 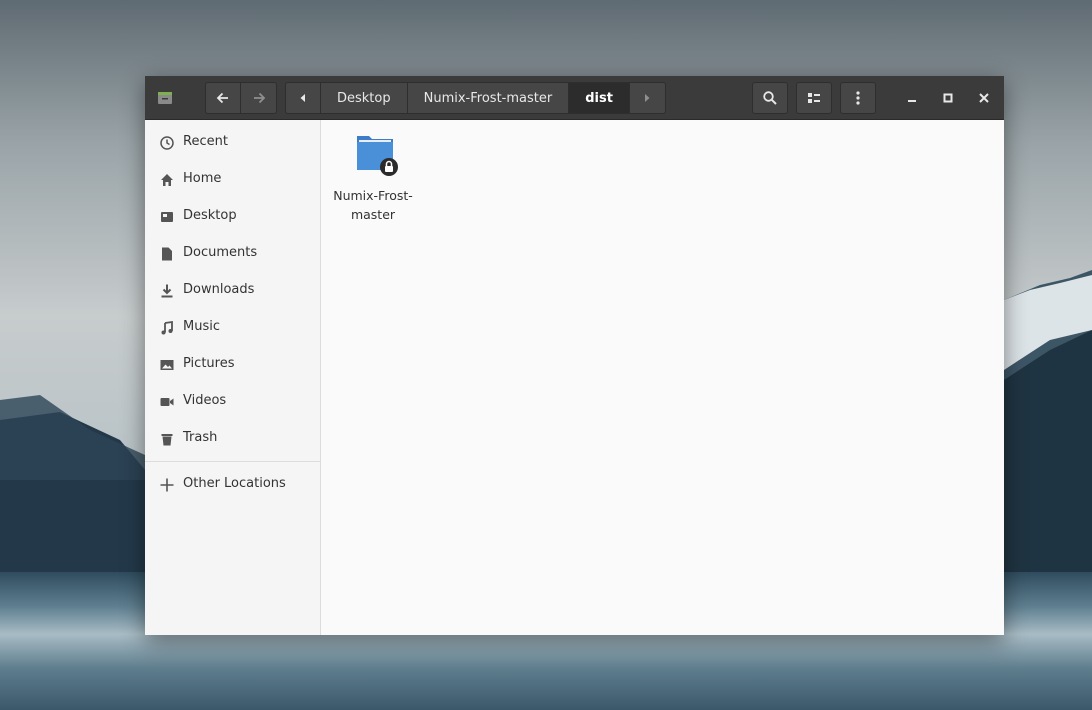 I want to click on desktop-icon, so click(x=167, y=217).